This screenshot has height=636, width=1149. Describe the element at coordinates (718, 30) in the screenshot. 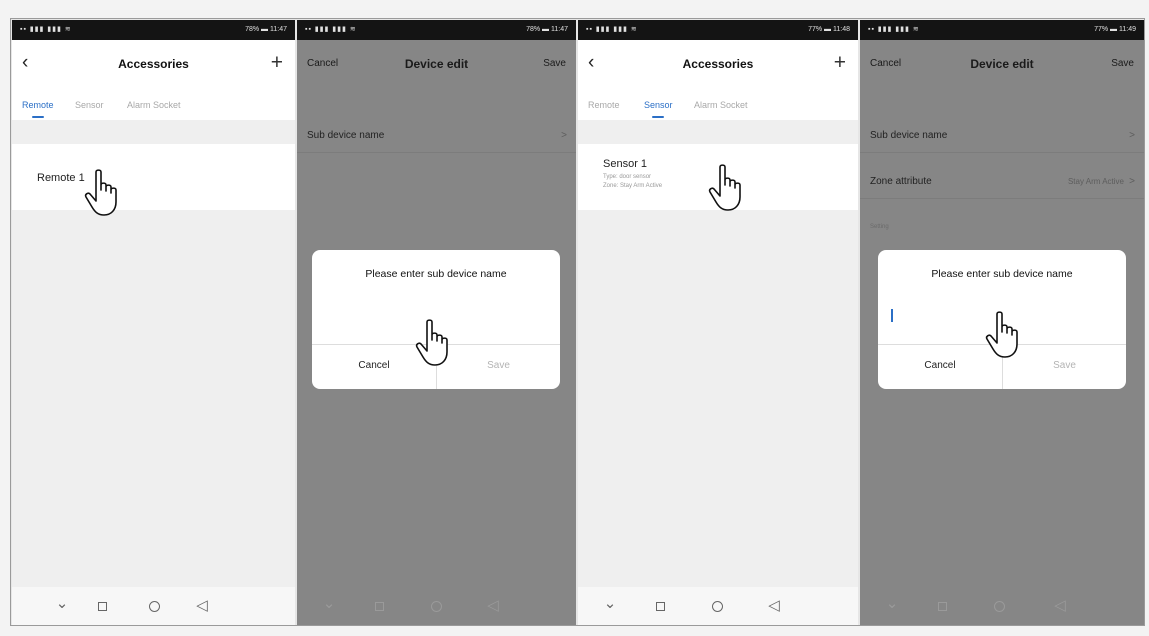

I see `status-bar: ▪▪ ▮▮▮ ▮▮▮ ≋ 77% ▬ 11:48` at that location.